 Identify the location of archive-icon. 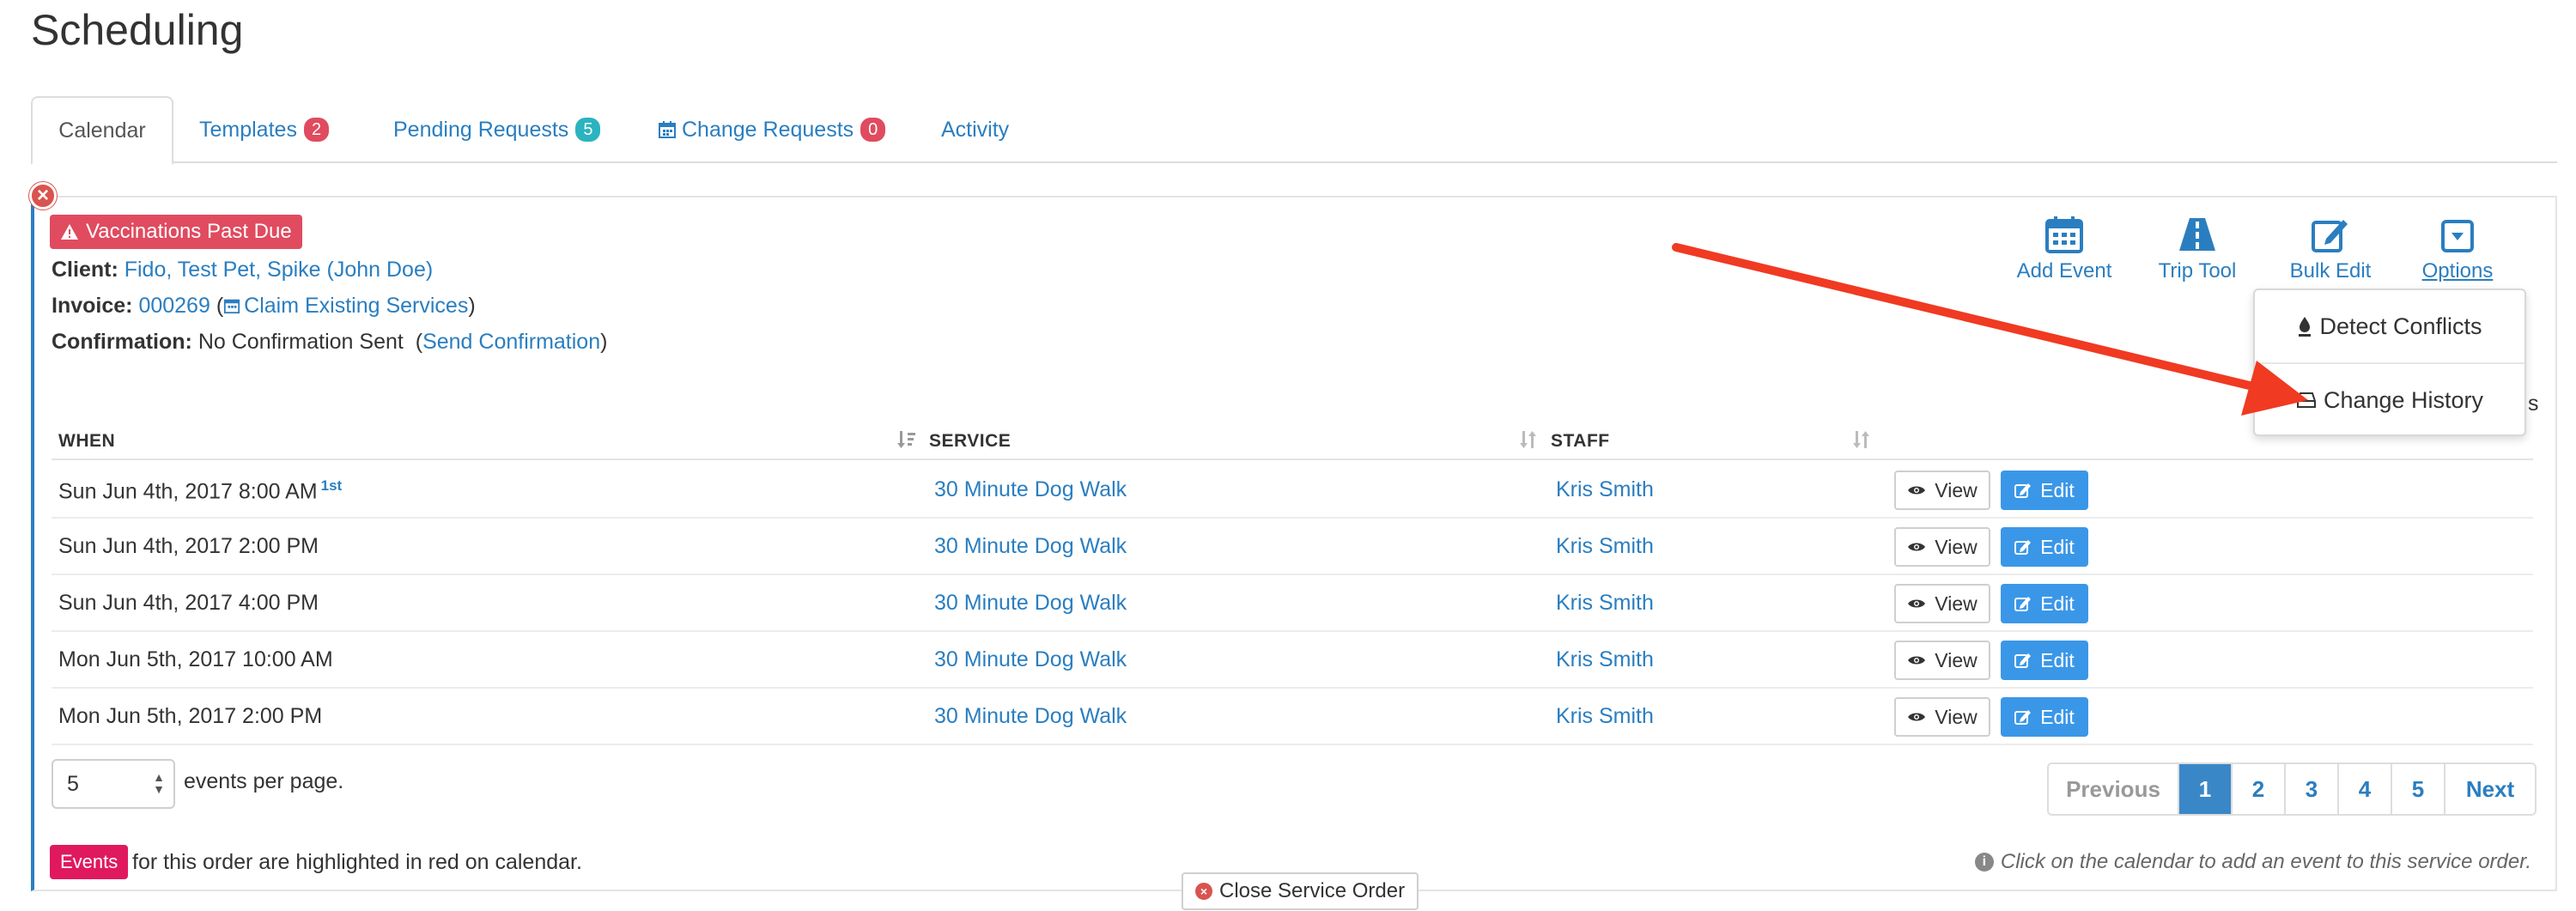
(2306, 400).